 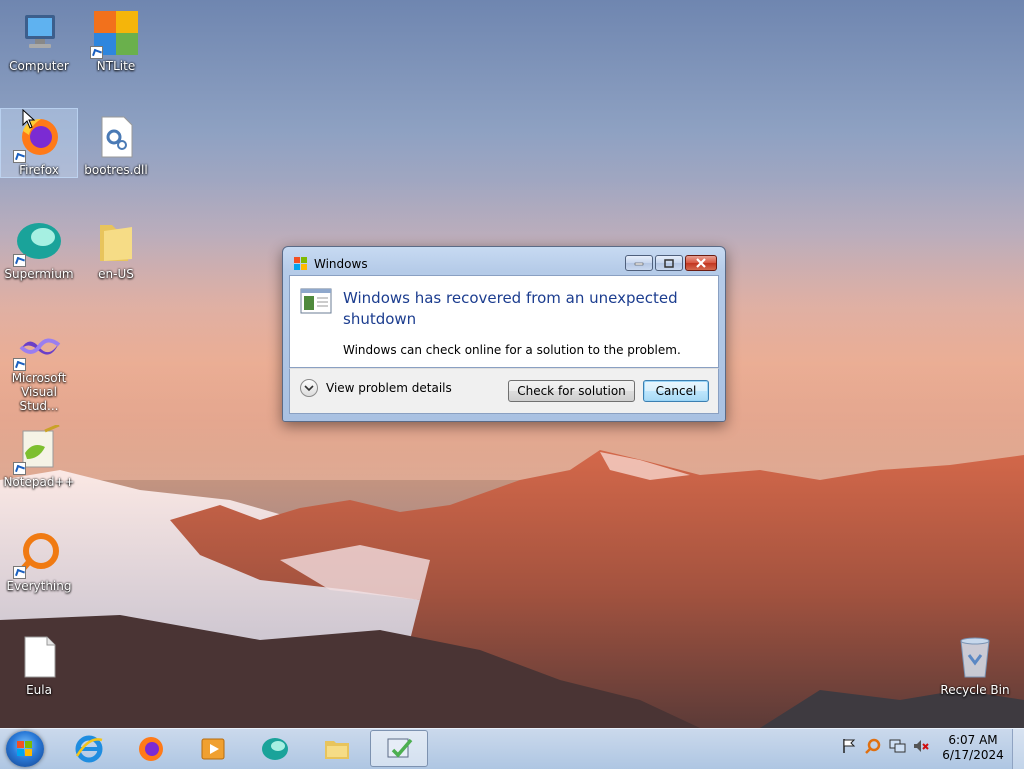 I want to click on taskbar-internet-explorer, so click(x=89, y=748).